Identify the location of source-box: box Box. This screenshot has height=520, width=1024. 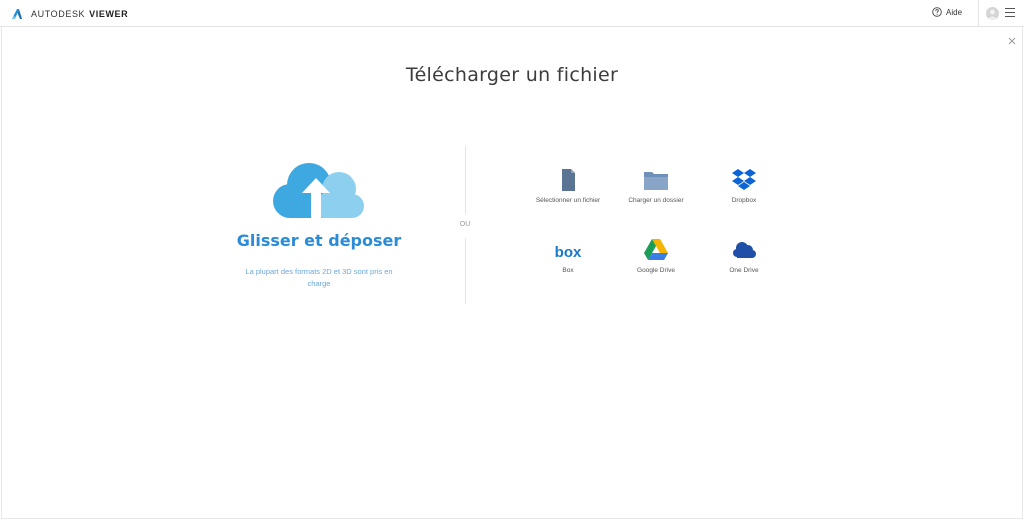
(568, 260).